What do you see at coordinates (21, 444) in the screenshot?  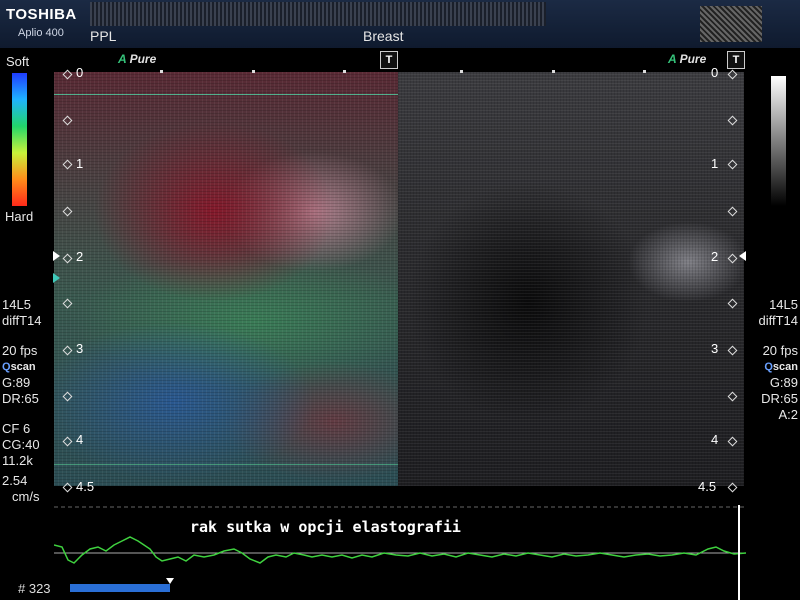 I see `cg-label: CG:40` at bounding box center [21, 444].